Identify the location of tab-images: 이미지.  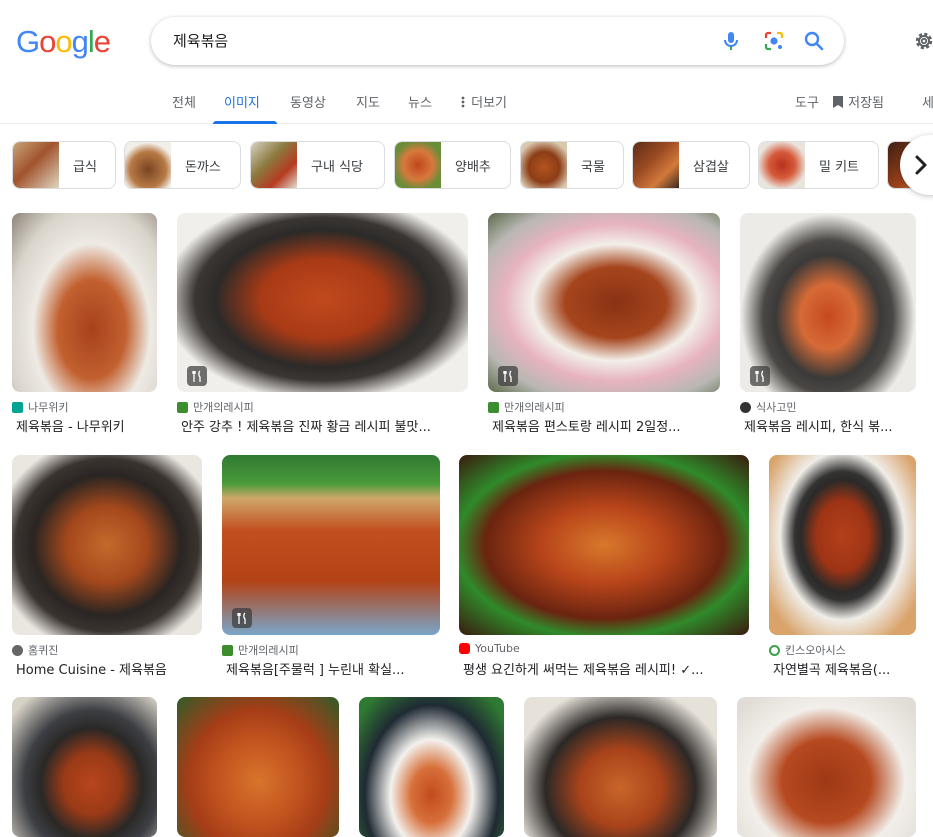
(242, 101).